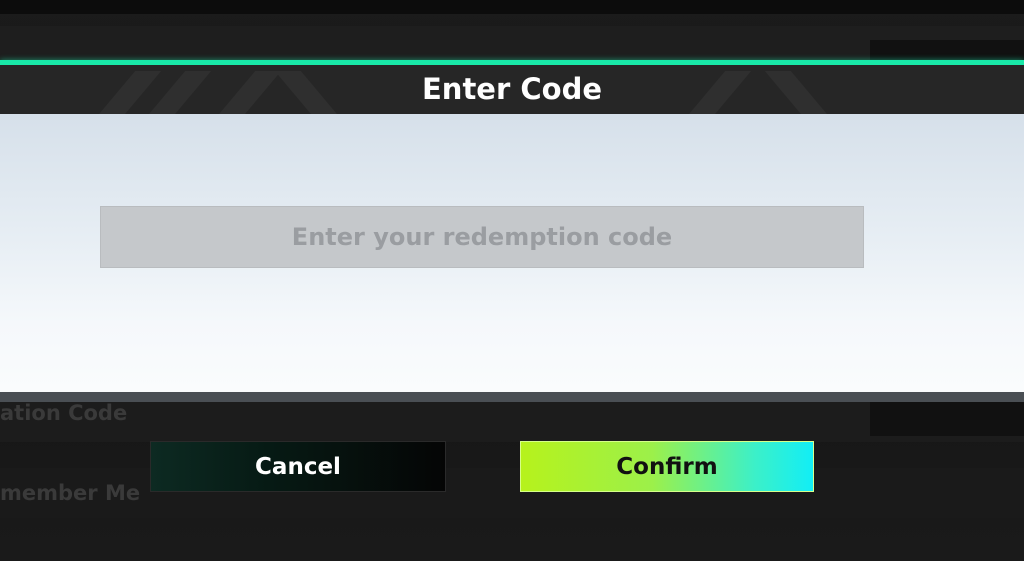  I want to click on cancel-button-label: Cancel, so click(298, 466).